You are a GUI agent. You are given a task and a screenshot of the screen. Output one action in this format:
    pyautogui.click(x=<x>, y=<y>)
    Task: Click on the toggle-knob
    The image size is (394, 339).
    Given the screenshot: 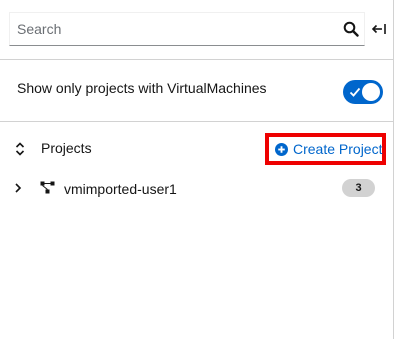 What is the action you would take?
    pyautogui.click(x=371, y=92)
    